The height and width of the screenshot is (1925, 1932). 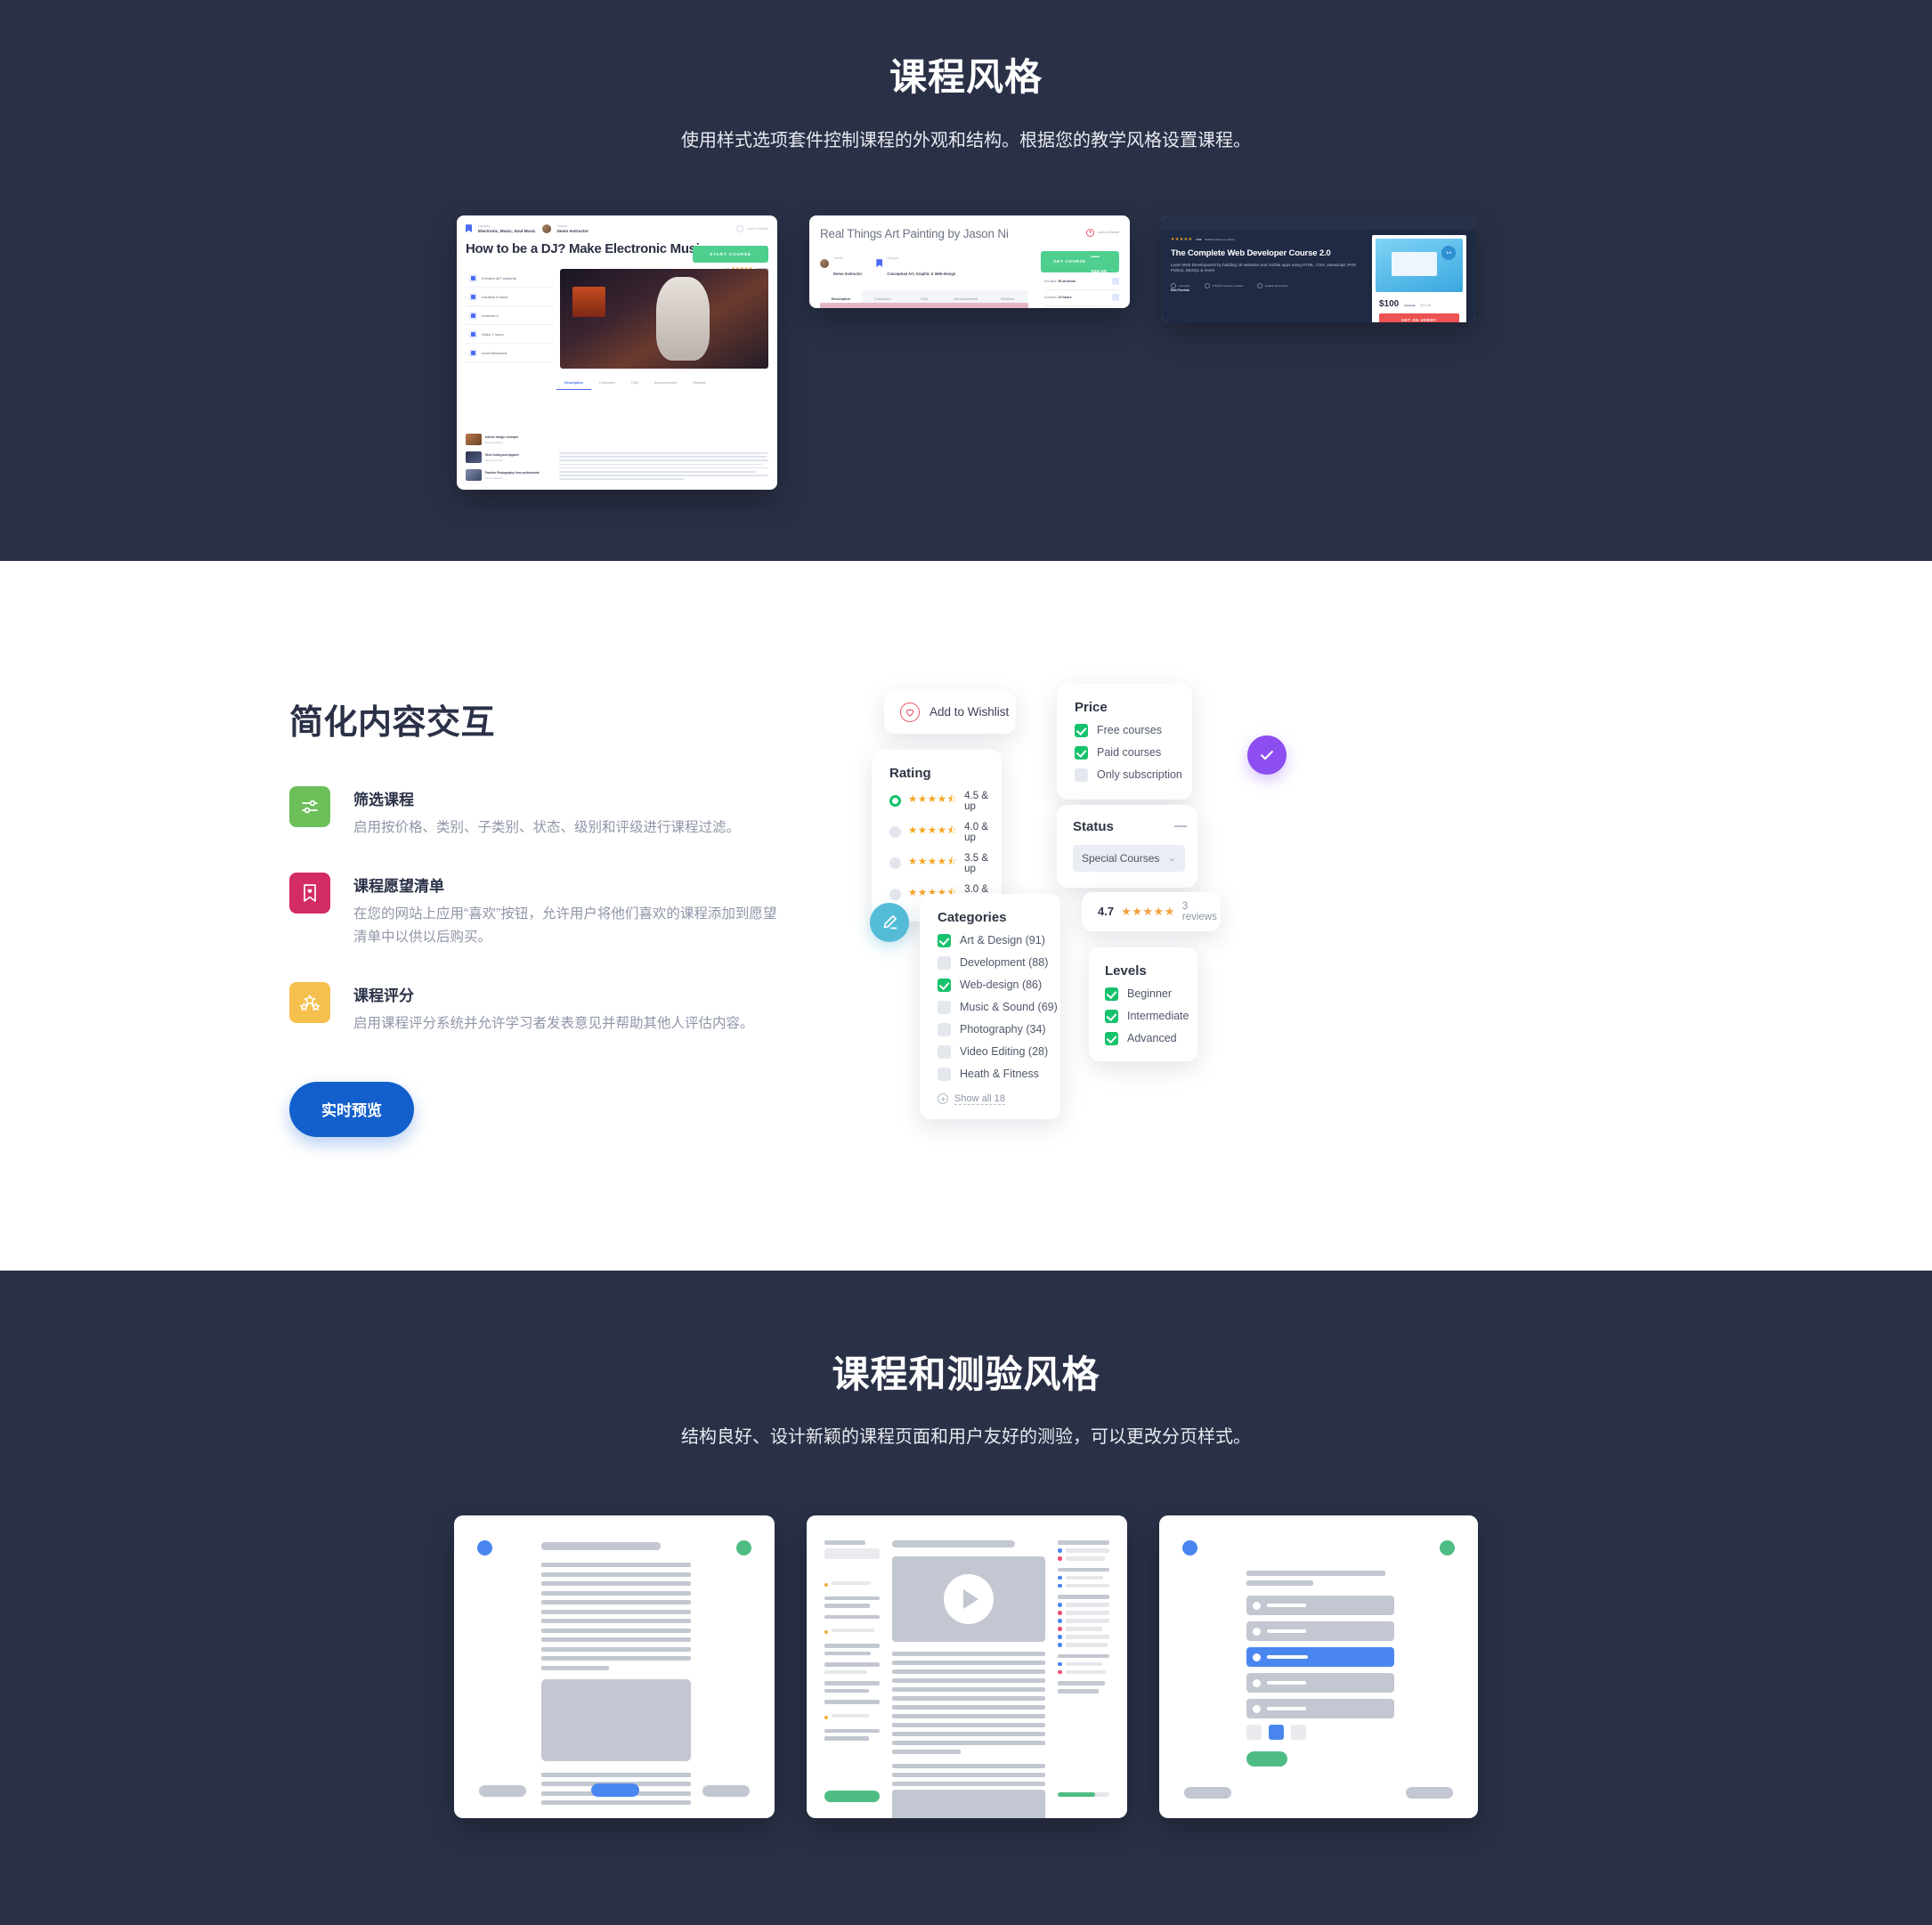 I want to click on quiz-option-selected, so click(x=1320, y=1658).